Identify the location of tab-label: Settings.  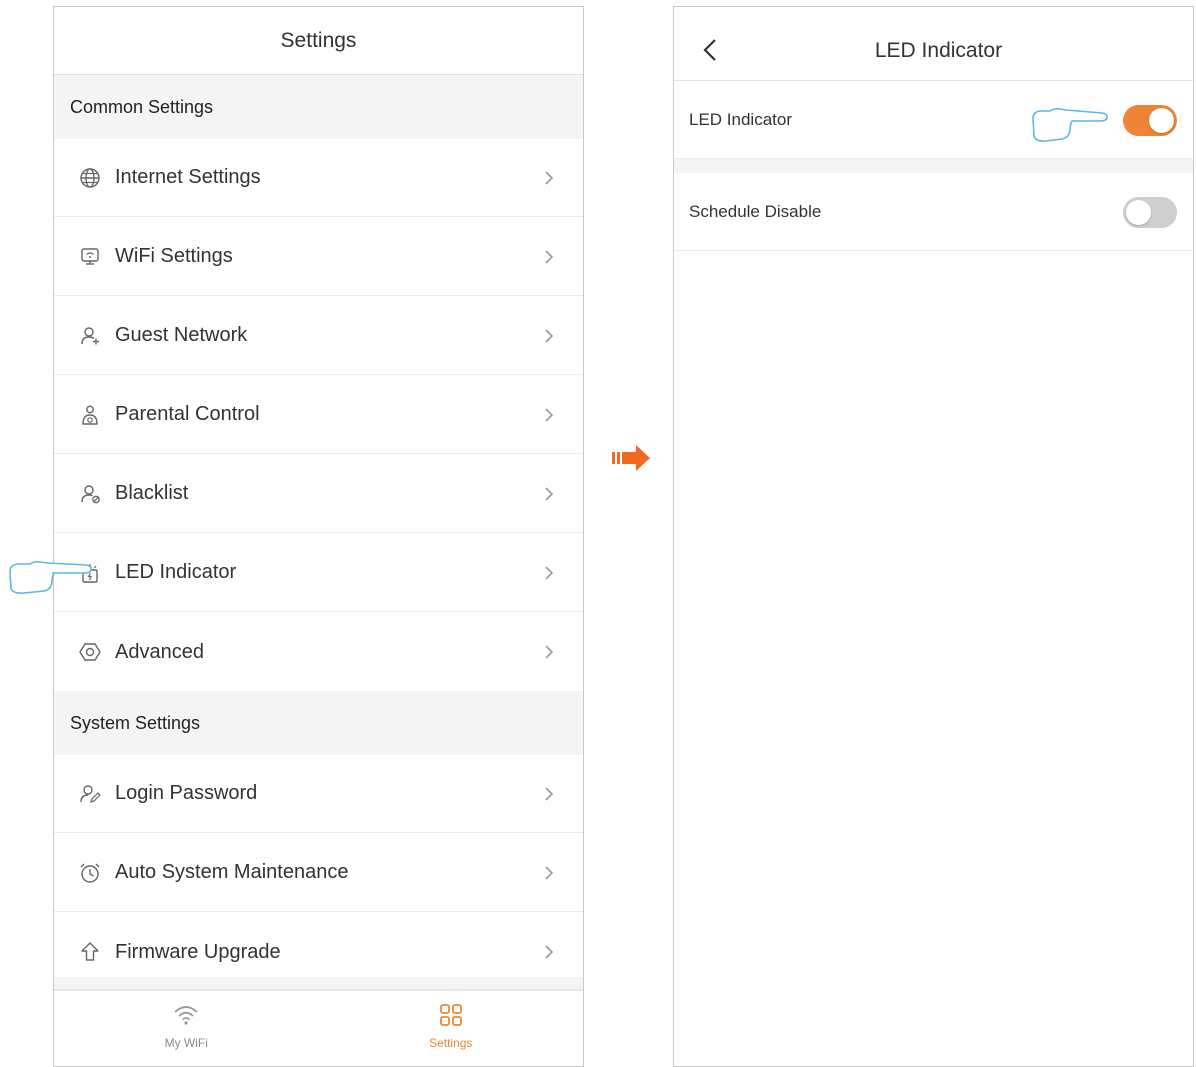
(451, 1043).